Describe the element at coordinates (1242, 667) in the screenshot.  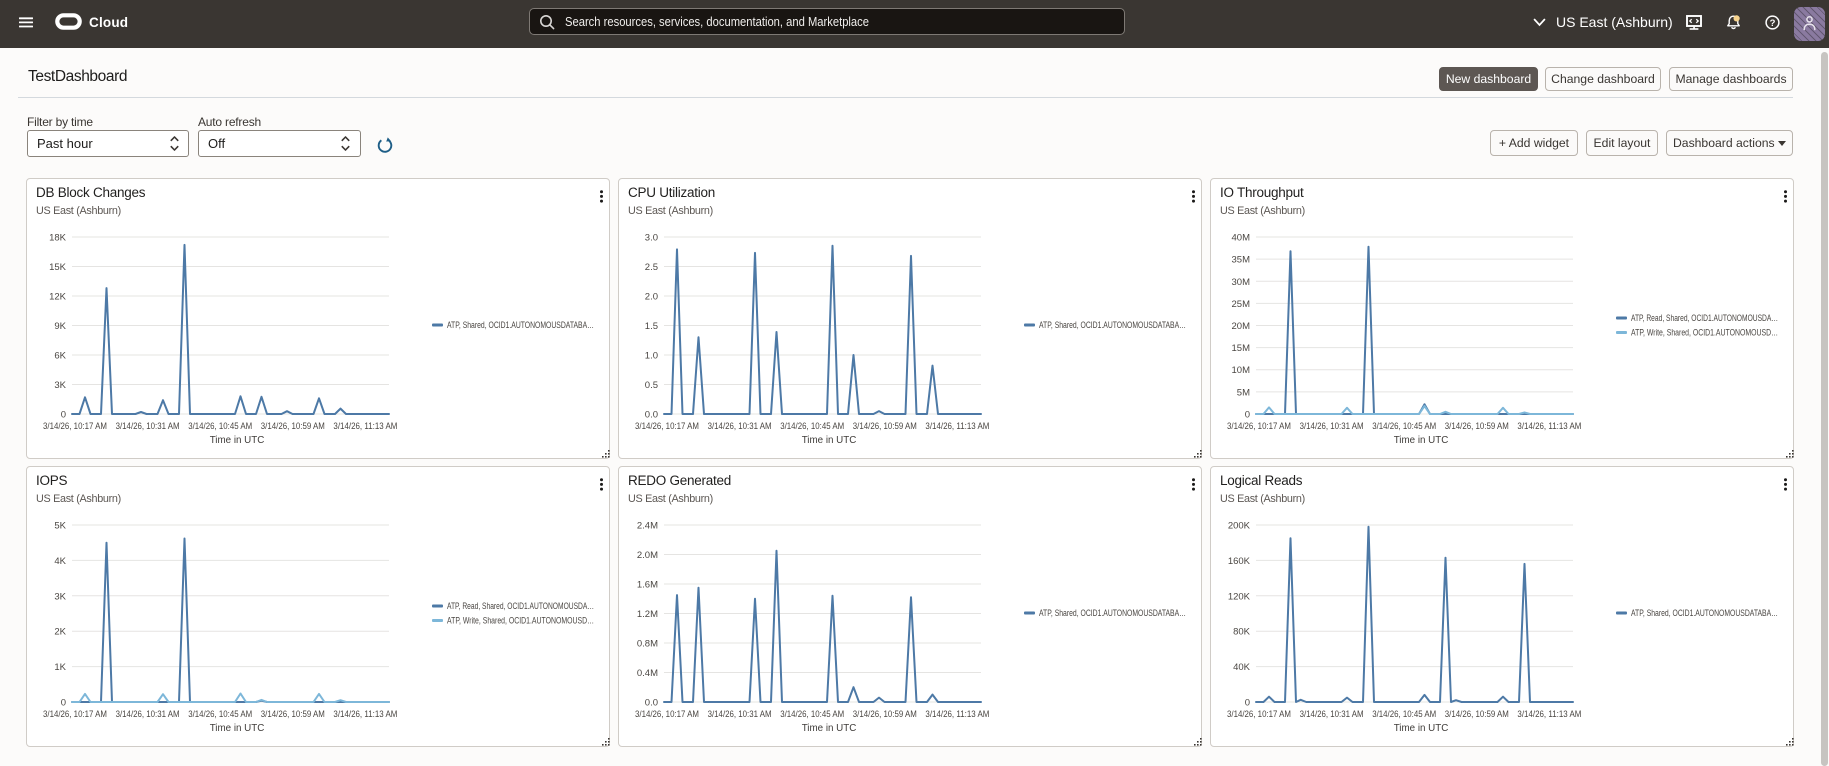
I see `svg-text: 40K` at that location.